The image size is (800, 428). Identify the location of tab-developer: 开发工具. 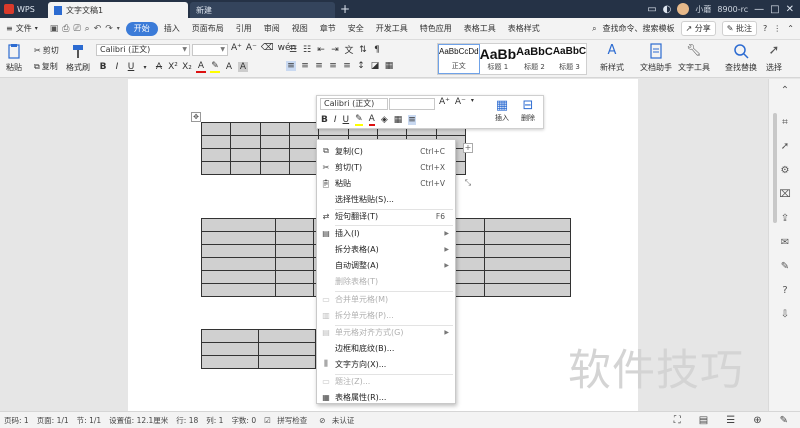
(392, 29).